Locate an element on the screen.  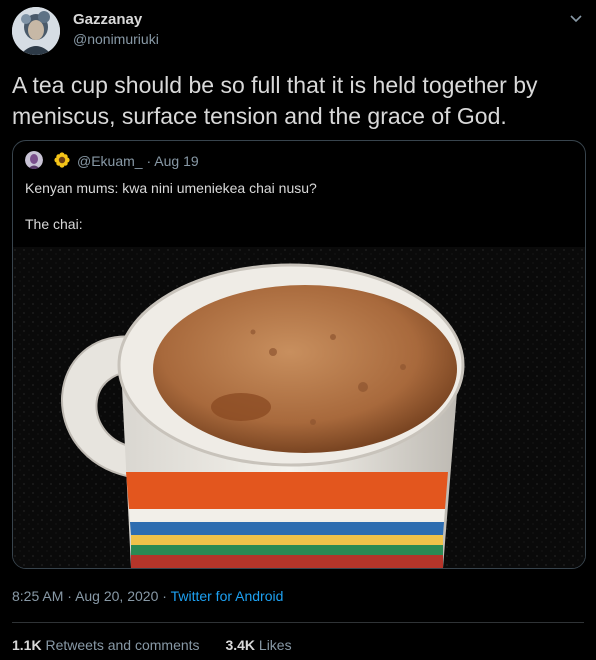
avatar-image is located at coordinates (36, 31).